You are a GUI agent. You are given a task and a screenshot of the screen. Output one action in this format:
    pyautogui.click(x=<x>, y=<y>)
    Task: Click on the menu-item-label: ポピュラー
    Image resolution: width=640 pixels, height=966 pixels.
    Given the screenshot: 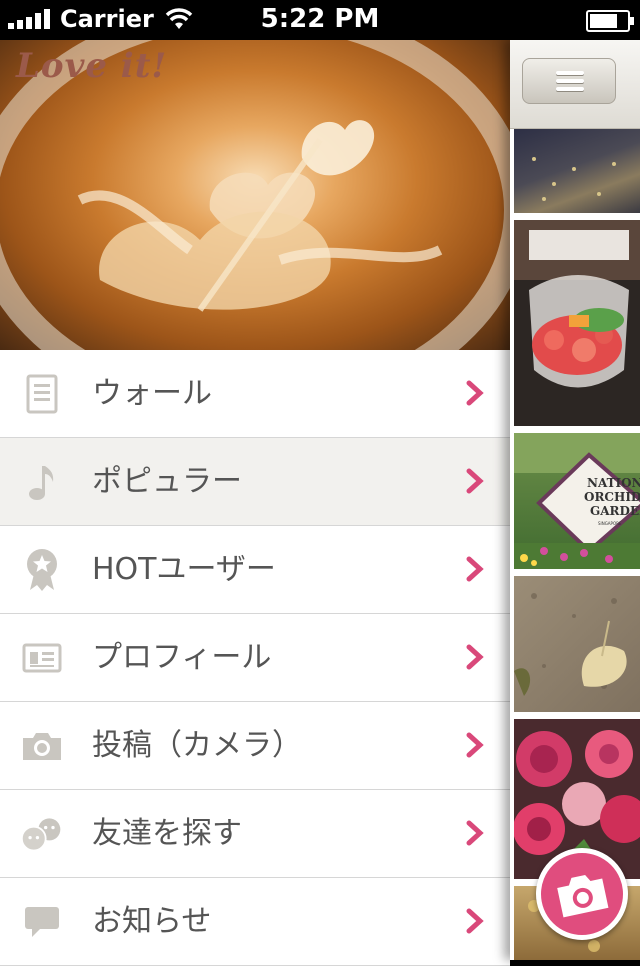 What is the action you would take?
    pyautogui.click(x=167, y=481)
    